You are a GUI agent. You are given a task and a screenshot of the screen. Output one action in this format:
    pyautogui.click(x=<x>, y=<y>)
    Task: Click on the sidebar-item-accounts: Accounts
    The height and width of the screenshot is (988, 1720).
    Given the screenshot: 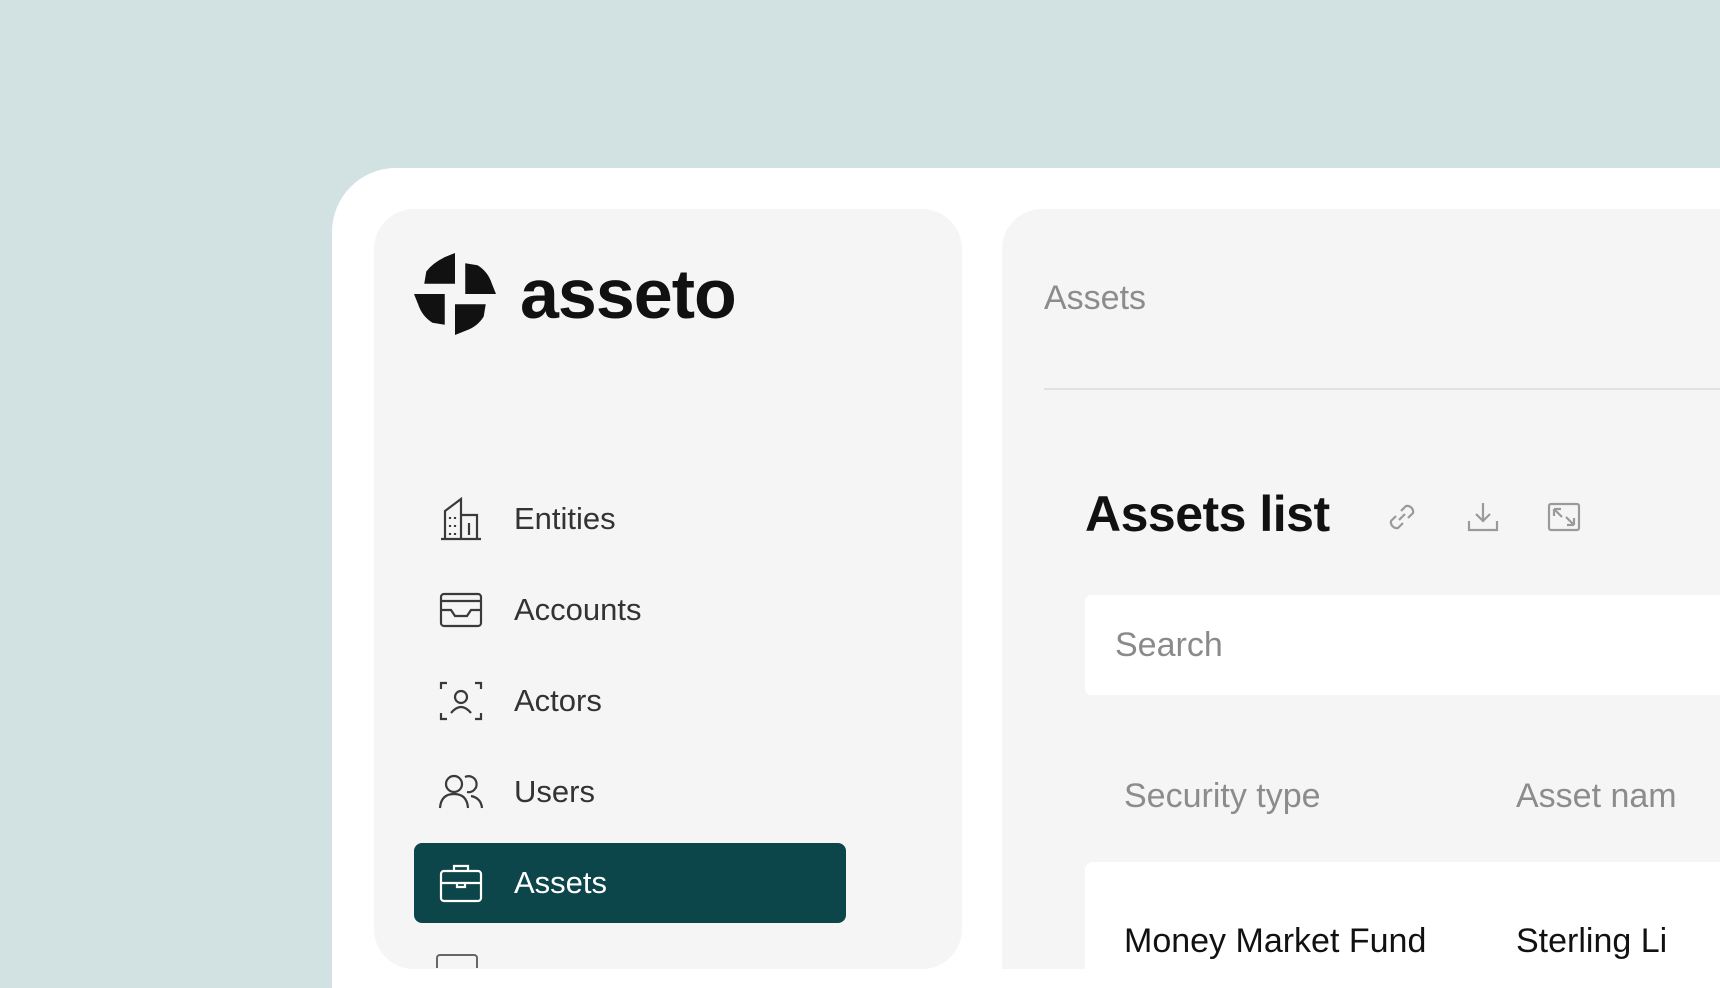 What is the action you would take?
    pyautogui.click(x=630, y=610)
    